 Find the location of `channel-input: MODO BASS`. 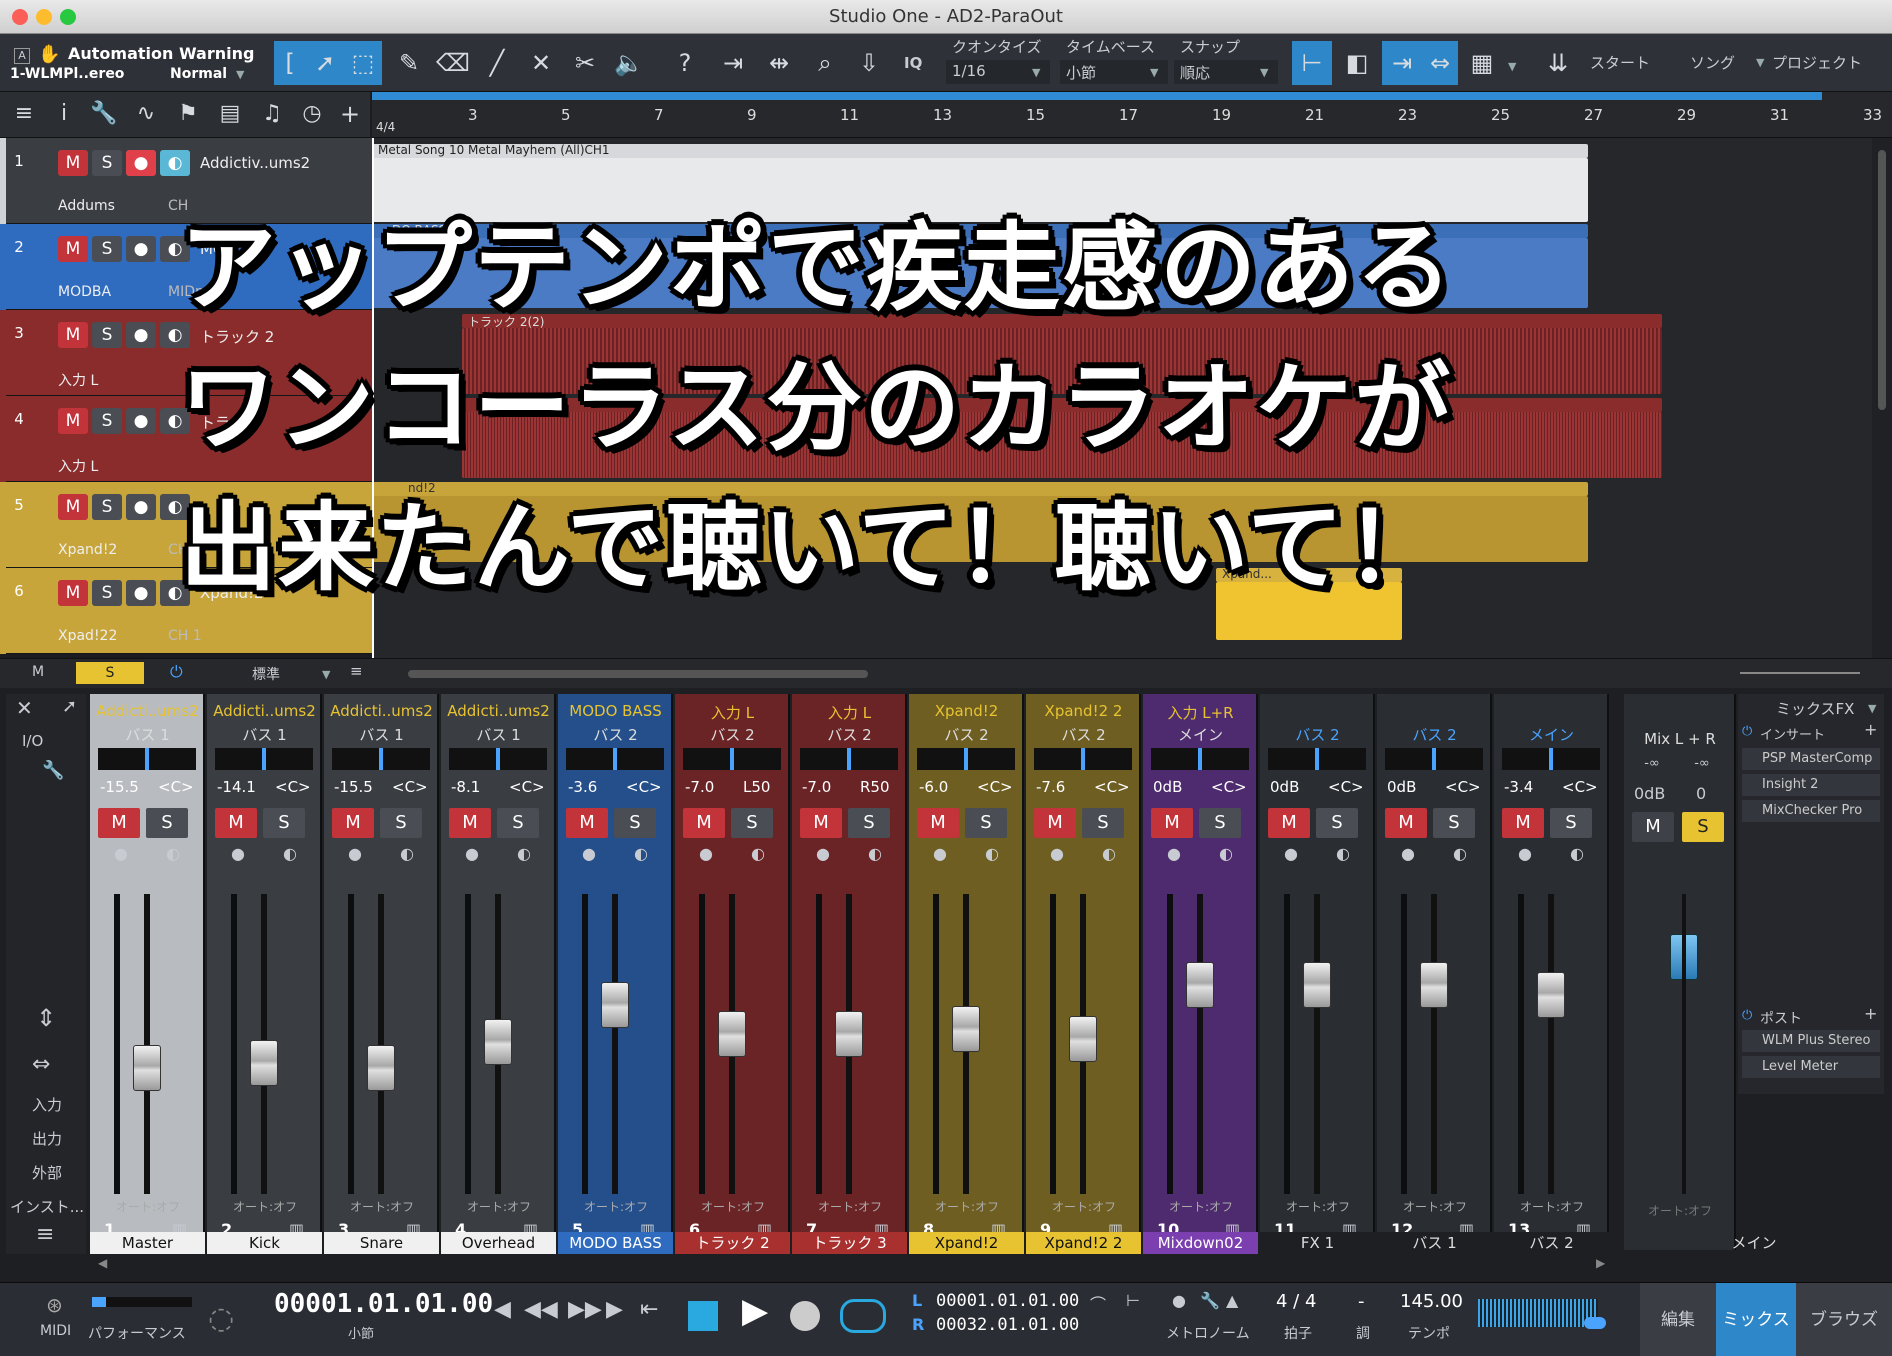

channel-input: MODO BASS is located at coordinates (615, 711).